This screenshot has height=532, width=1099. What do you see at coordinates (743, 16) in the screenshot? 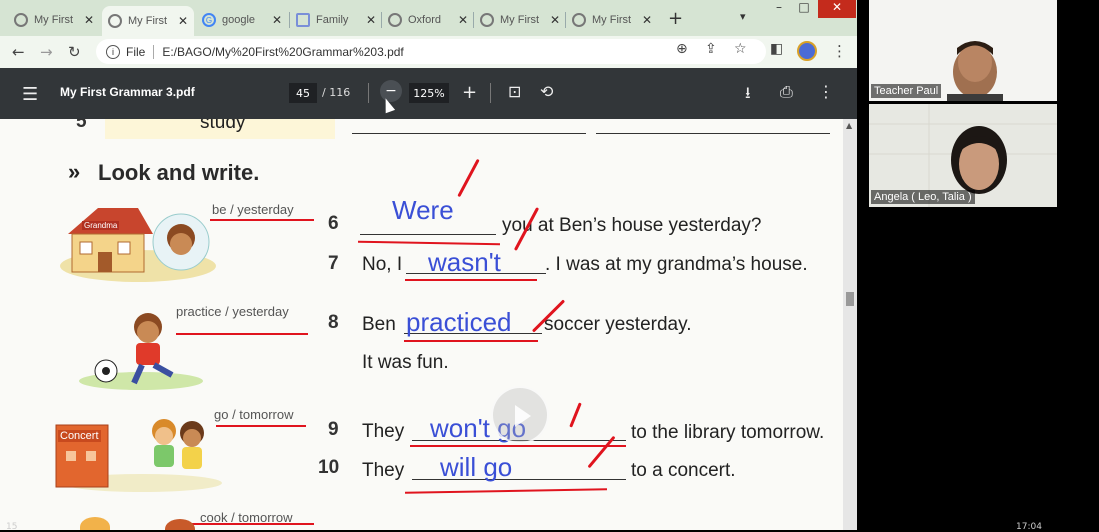
I see `tab-search-chevron-icon: ▾` at bounding box center [743, 16].